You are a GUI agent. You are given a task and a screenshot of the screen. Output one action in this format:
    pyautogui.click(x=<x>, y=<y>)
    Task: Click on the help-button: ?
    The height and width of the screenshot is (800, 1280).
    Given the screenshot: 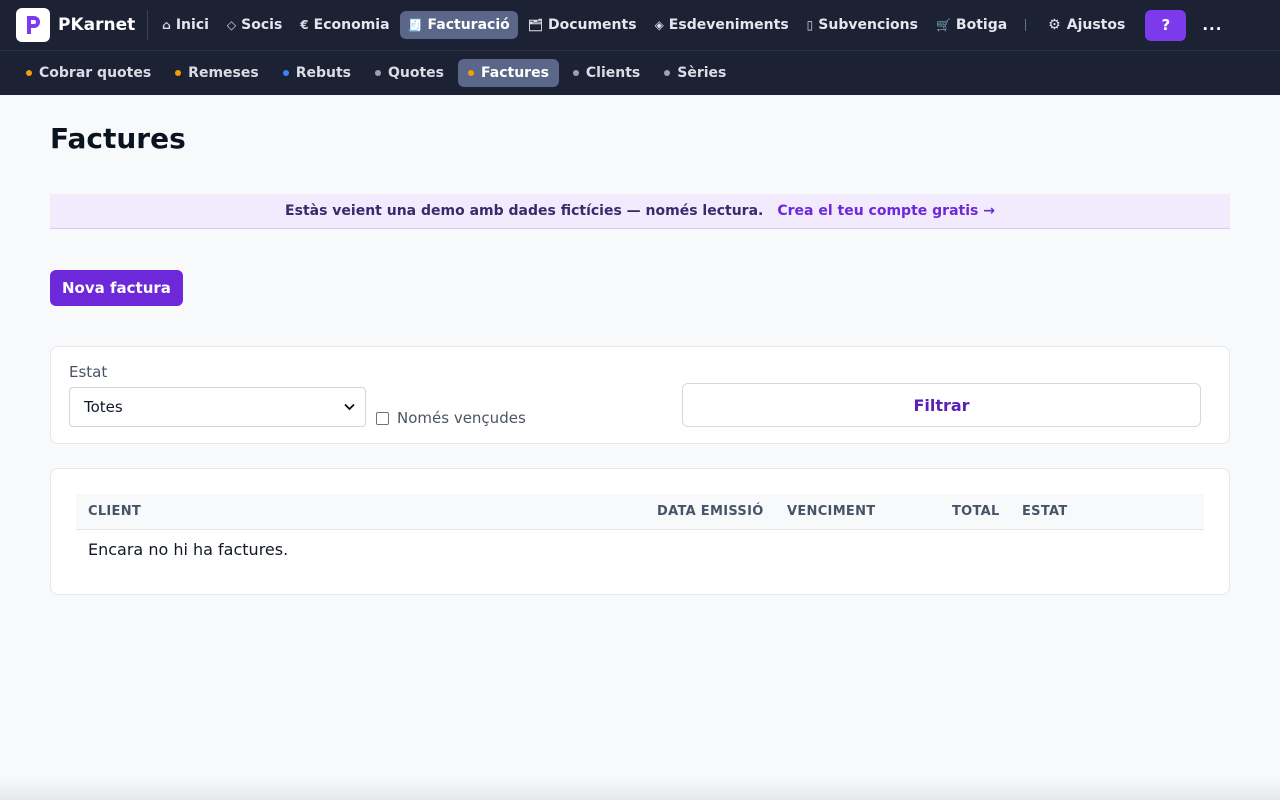 What is the action you would take?
    pyautogui.click(x=1166, y=25)
    